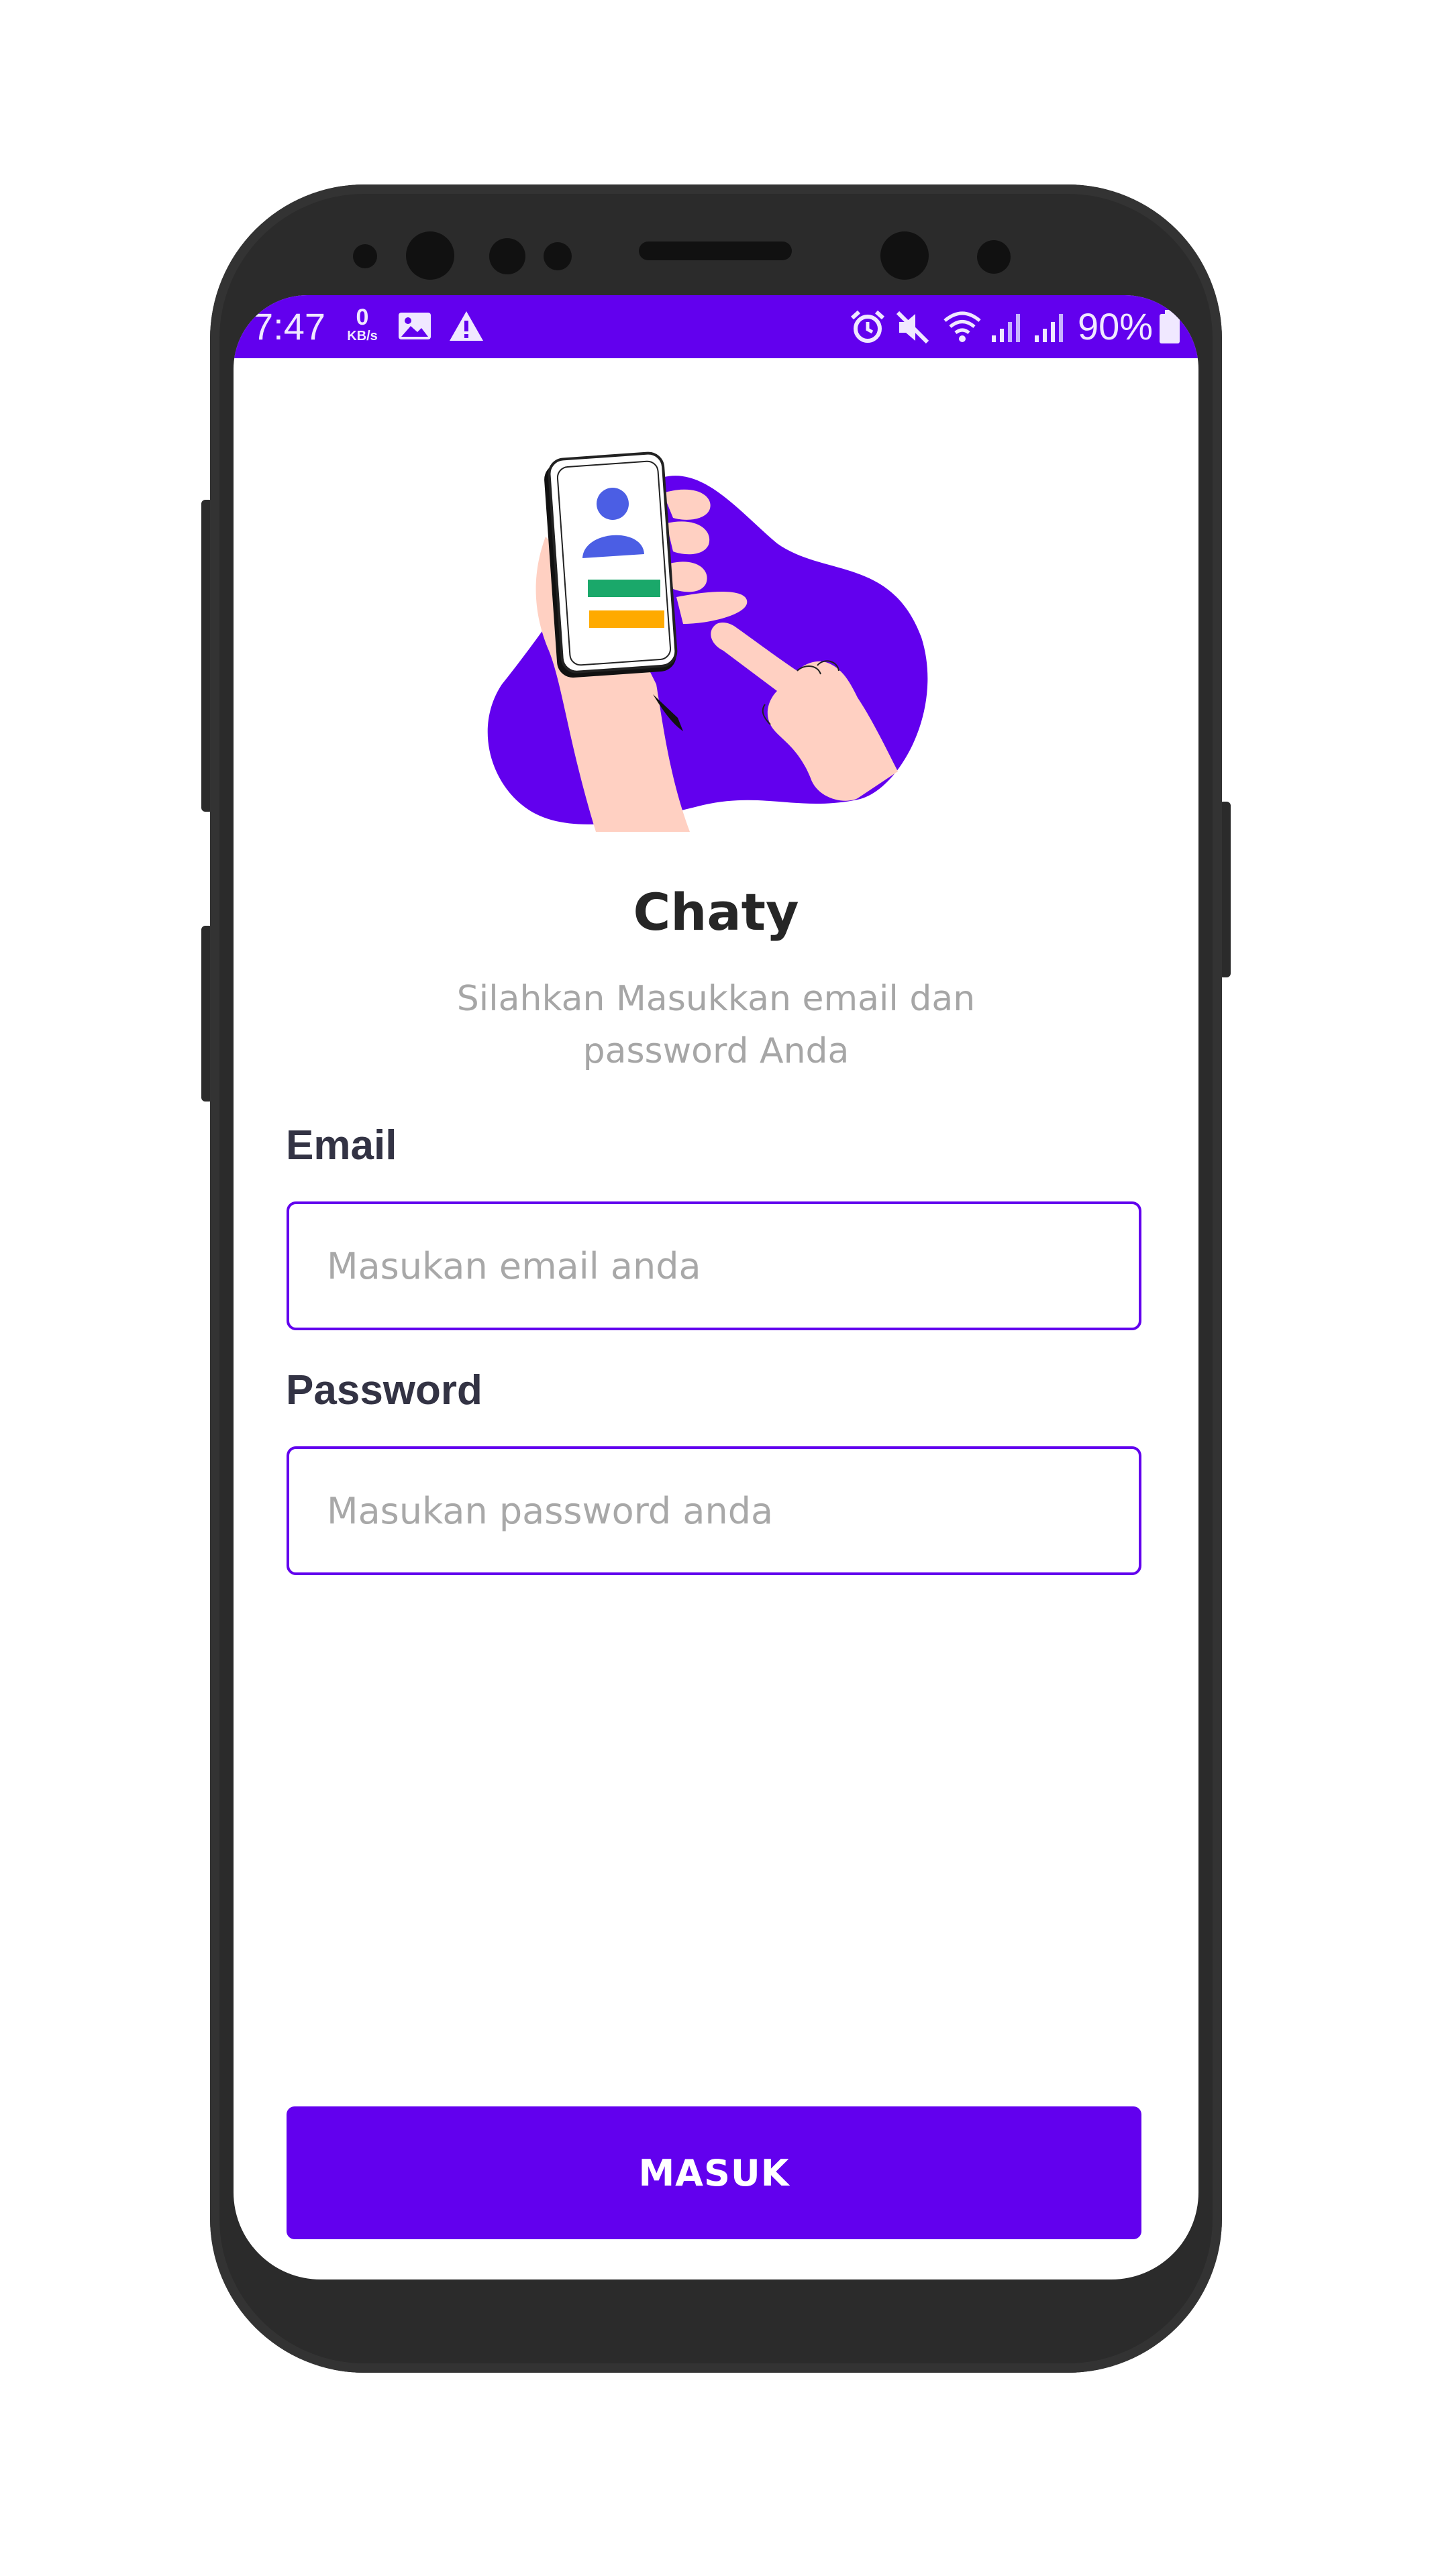  What do you see at coordinates (288, 326) in the screenshot?
I see `status-time: 7:47` at bounding box center [288, 326].